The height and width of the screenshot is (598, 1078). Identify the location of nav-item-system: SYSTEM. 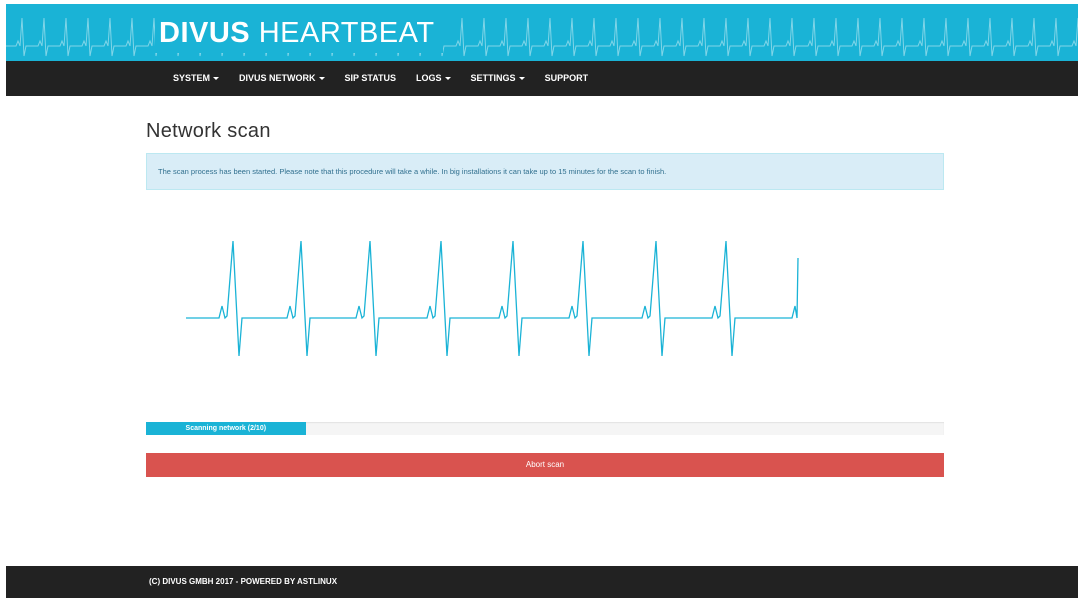
(196, 78).